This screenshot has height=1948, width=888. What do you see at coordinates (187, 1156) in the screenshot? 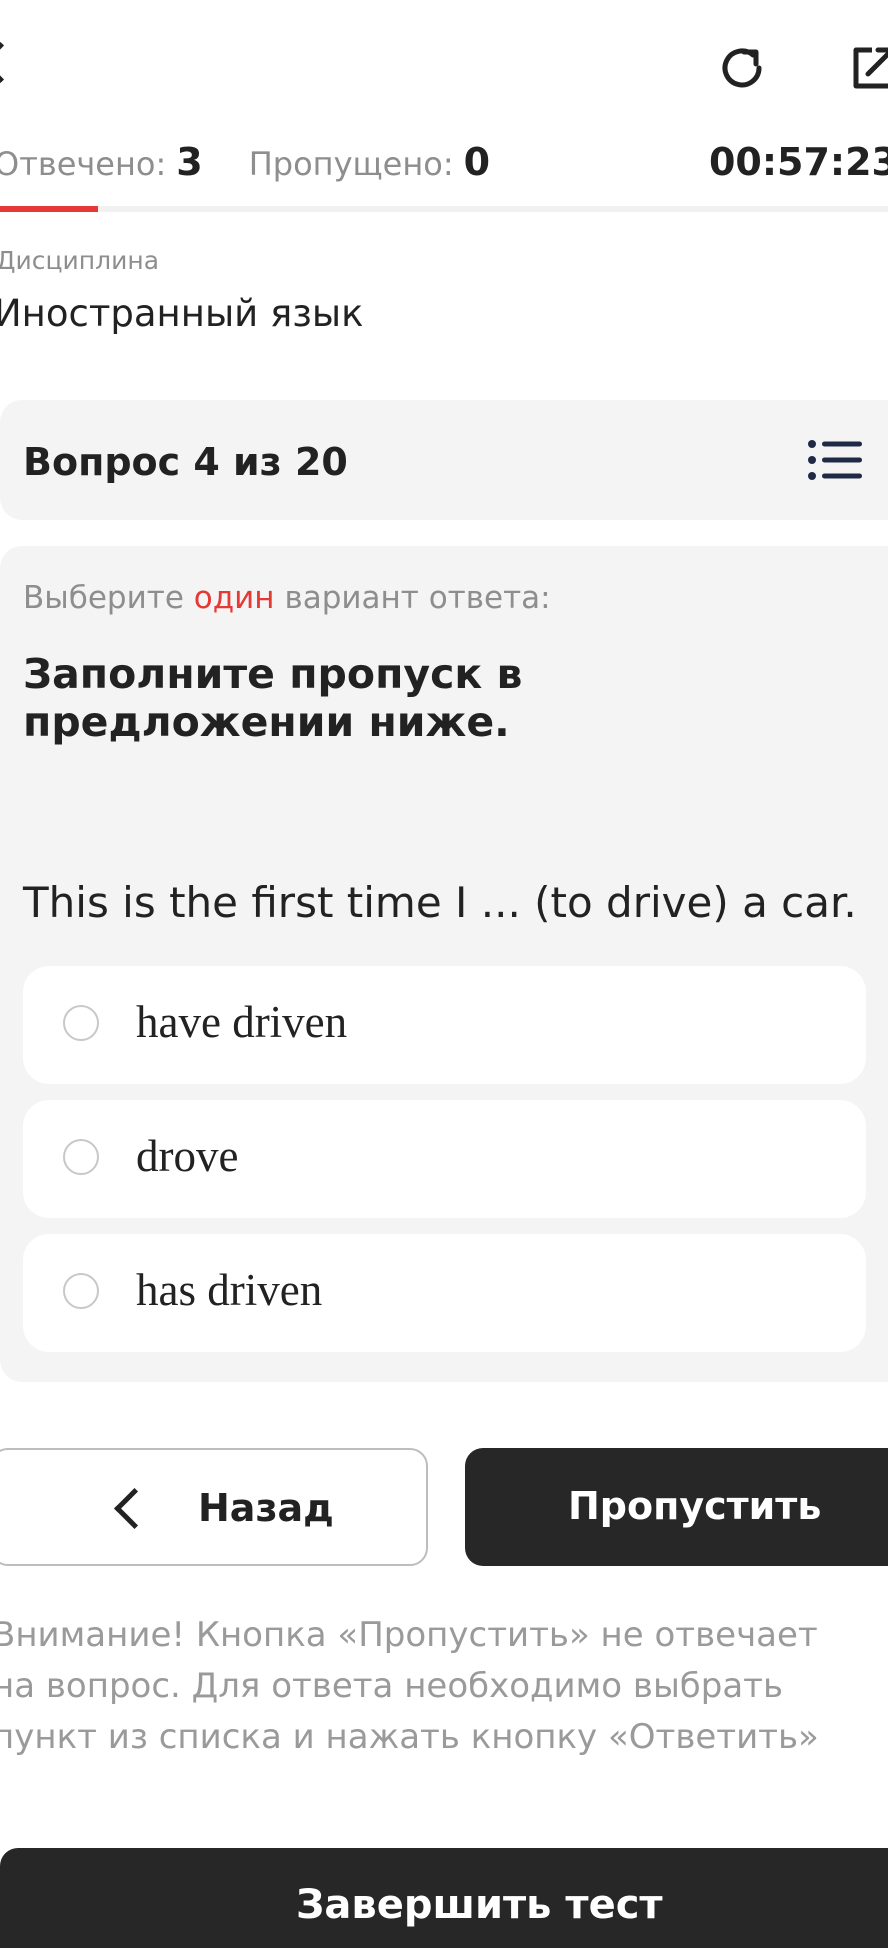
I see `option-text: drove` at bounding box center [187, 1156].